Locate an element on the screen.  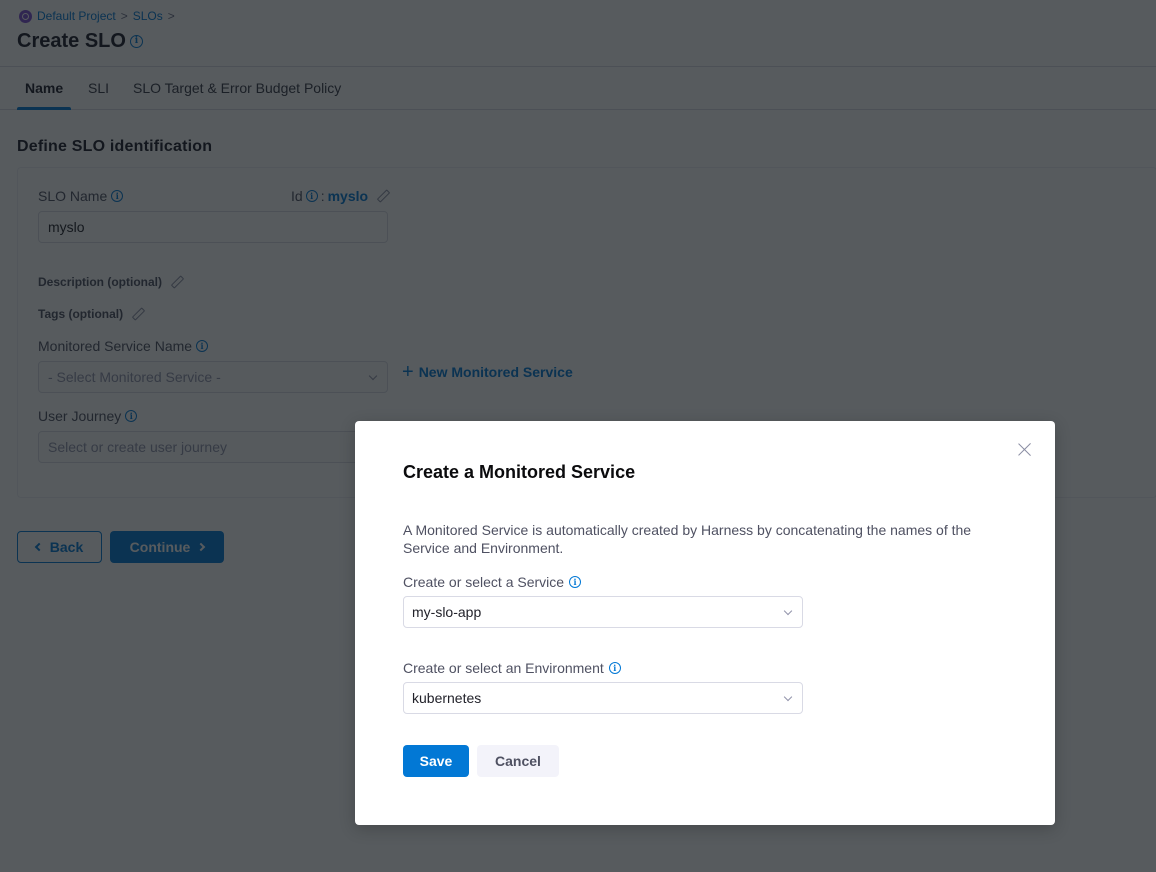
close-icon is located at coordinates (1025, 449).